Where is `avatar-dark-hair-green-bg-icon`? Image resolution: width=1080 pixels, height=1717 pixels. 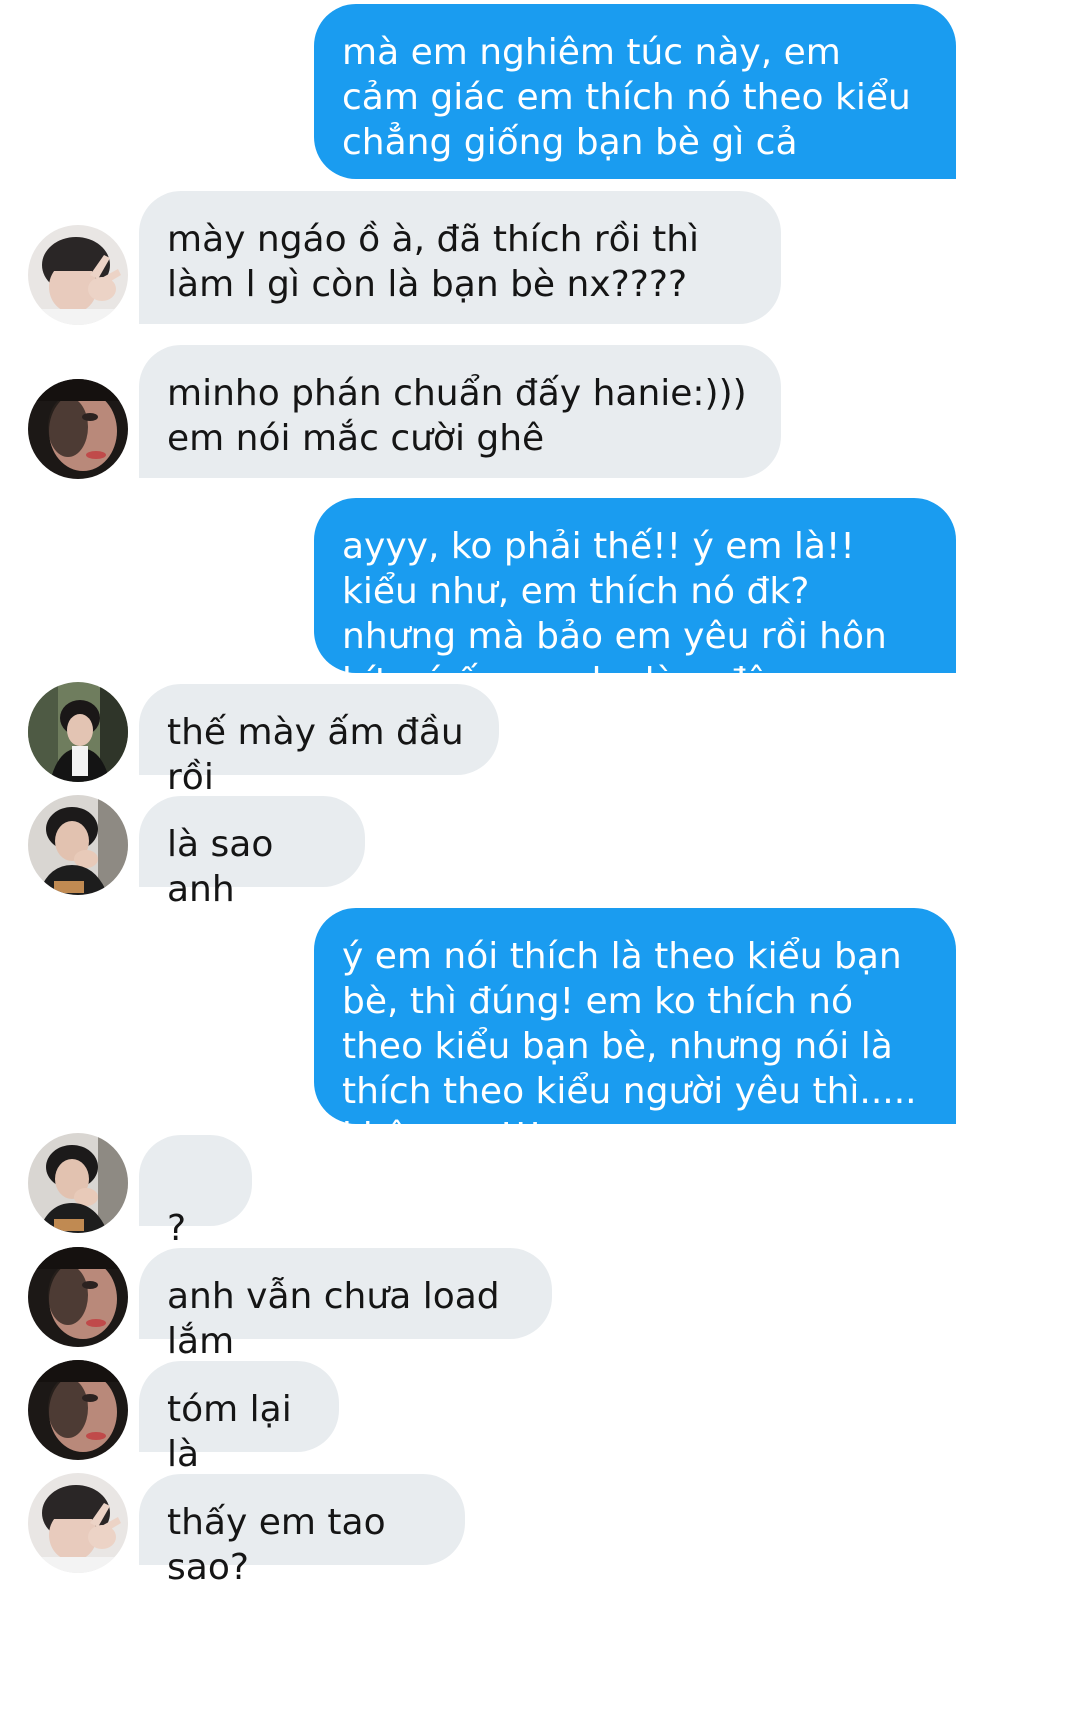 avatar-dark-hair-green-bg-icon is located at coordinates (78, 732).